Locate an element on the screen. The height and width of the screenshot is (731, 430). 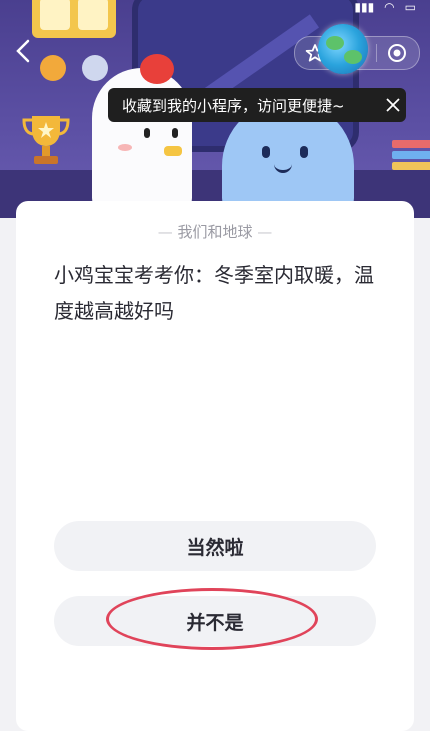
medal-frame-illustration is located at coordinates (74, 19).